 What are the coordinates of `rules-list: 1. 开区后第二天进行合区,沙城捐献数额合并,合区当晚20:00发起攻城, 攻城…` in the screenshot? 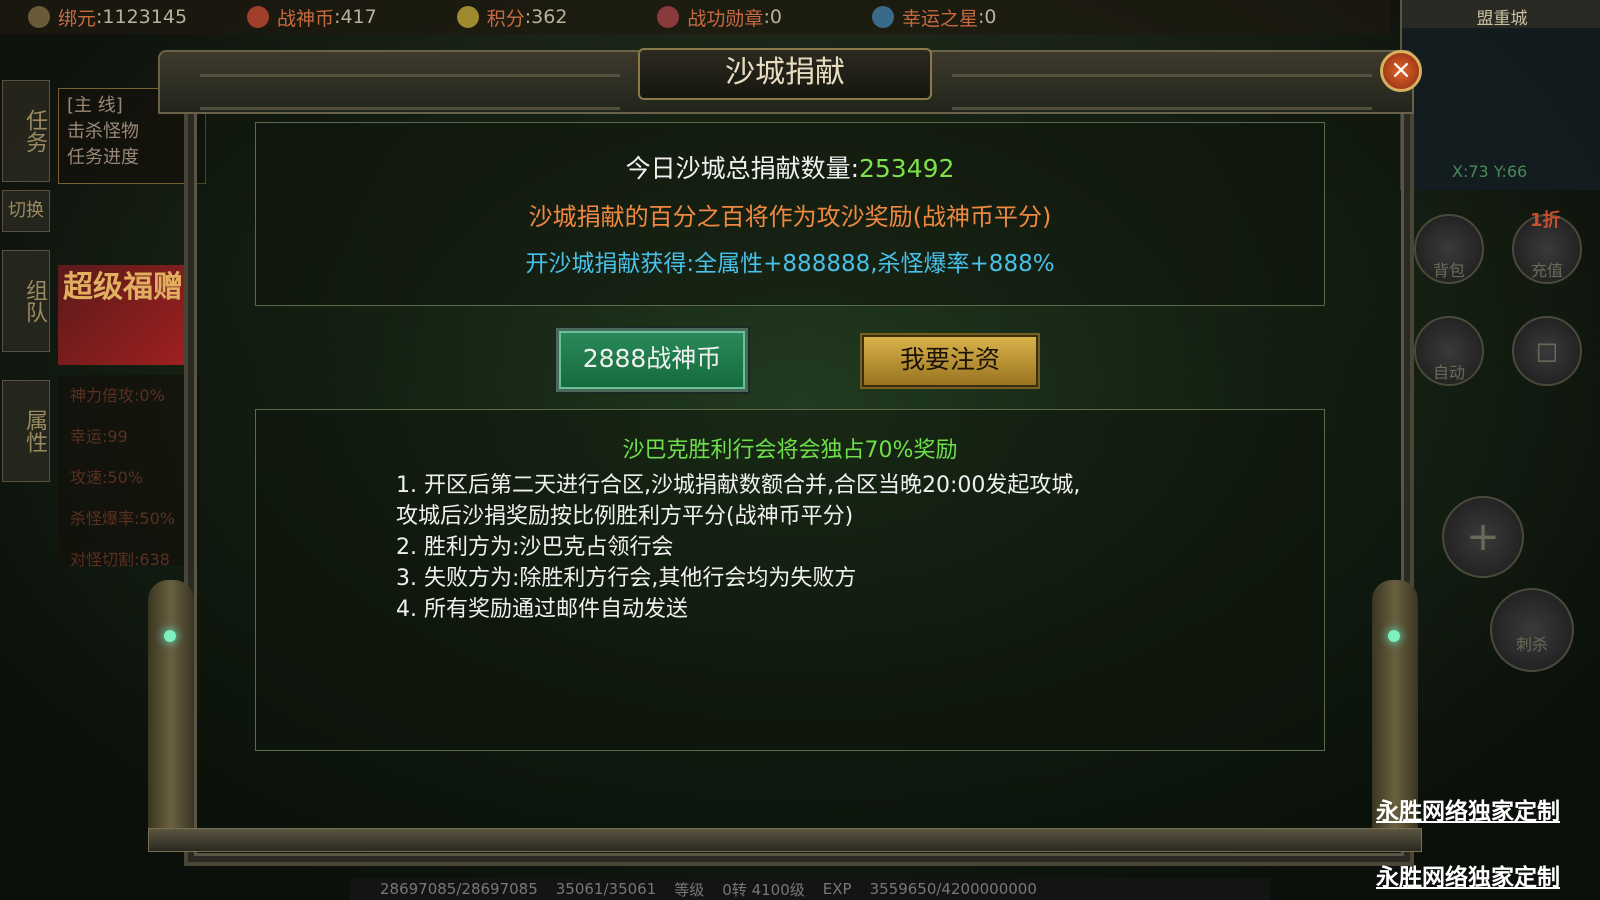 It's located at (738, 547).